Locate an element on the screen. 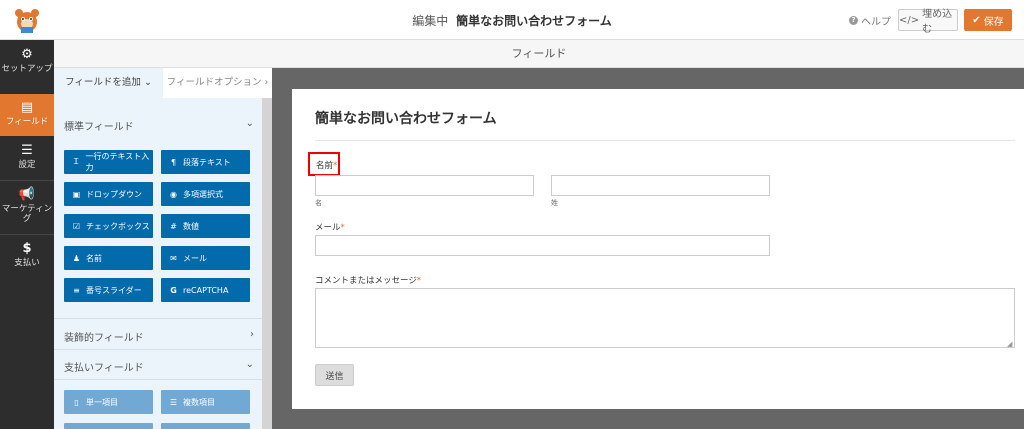  slider-icon: ≡ is located at coordinates (76, 290).